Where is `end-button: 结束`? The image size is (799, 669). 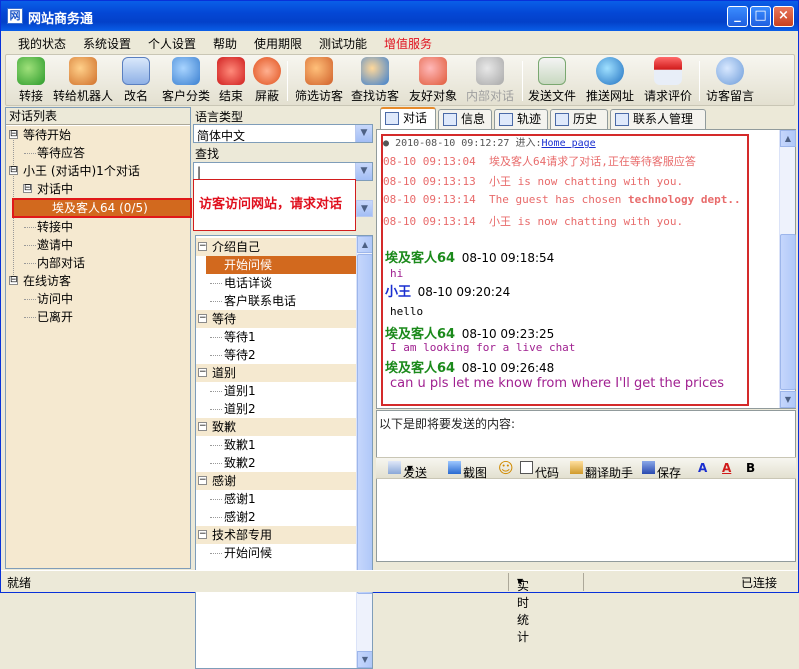
end-button: 结束 is located at coordinates (231, 81).